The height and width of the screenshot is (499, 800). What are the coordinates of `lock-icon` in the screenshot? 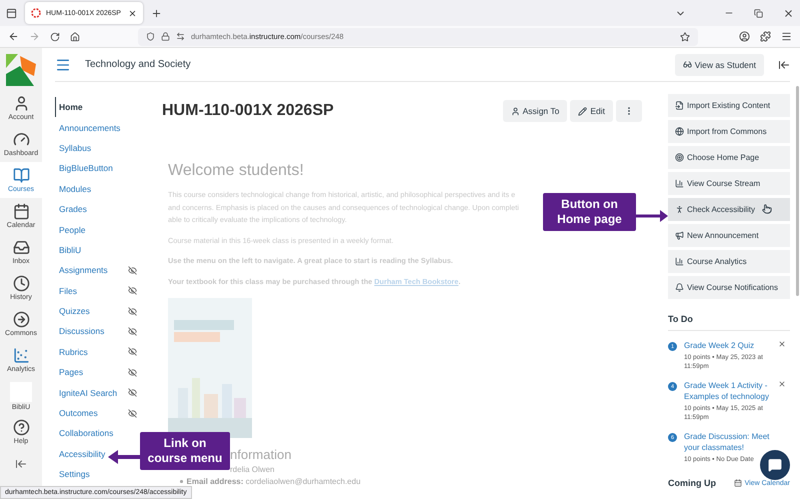 It's located at (165, 36).